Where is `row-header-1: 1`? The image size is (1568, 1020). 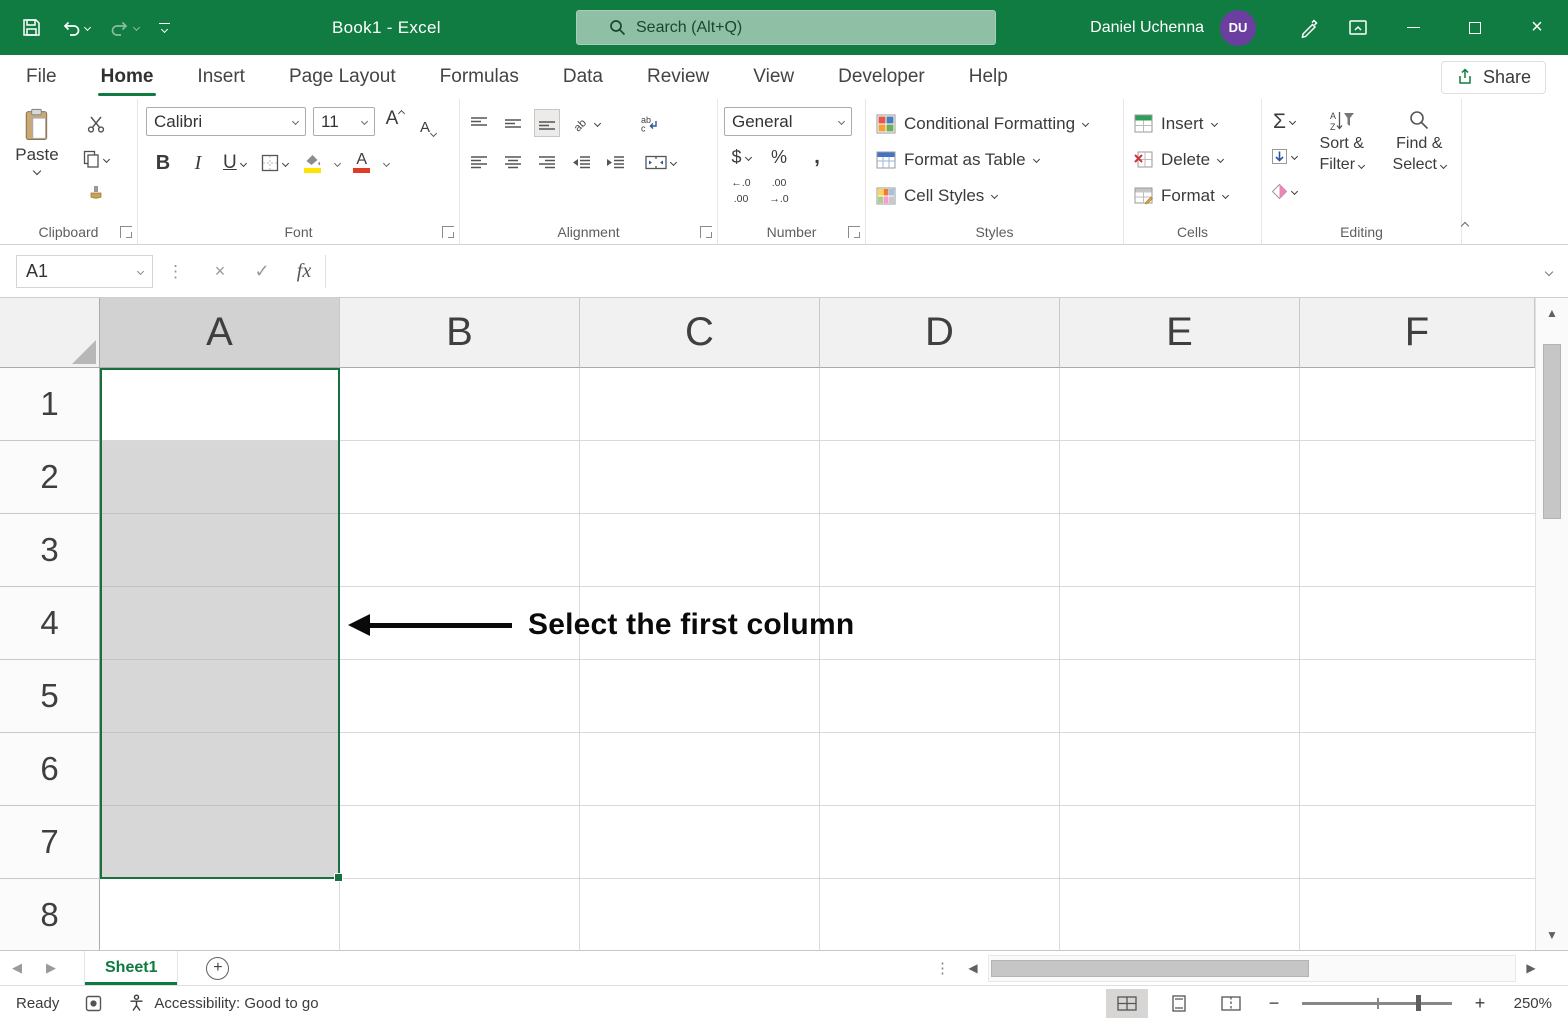 row-header-1: 1 is located at coordinates (50, 404).